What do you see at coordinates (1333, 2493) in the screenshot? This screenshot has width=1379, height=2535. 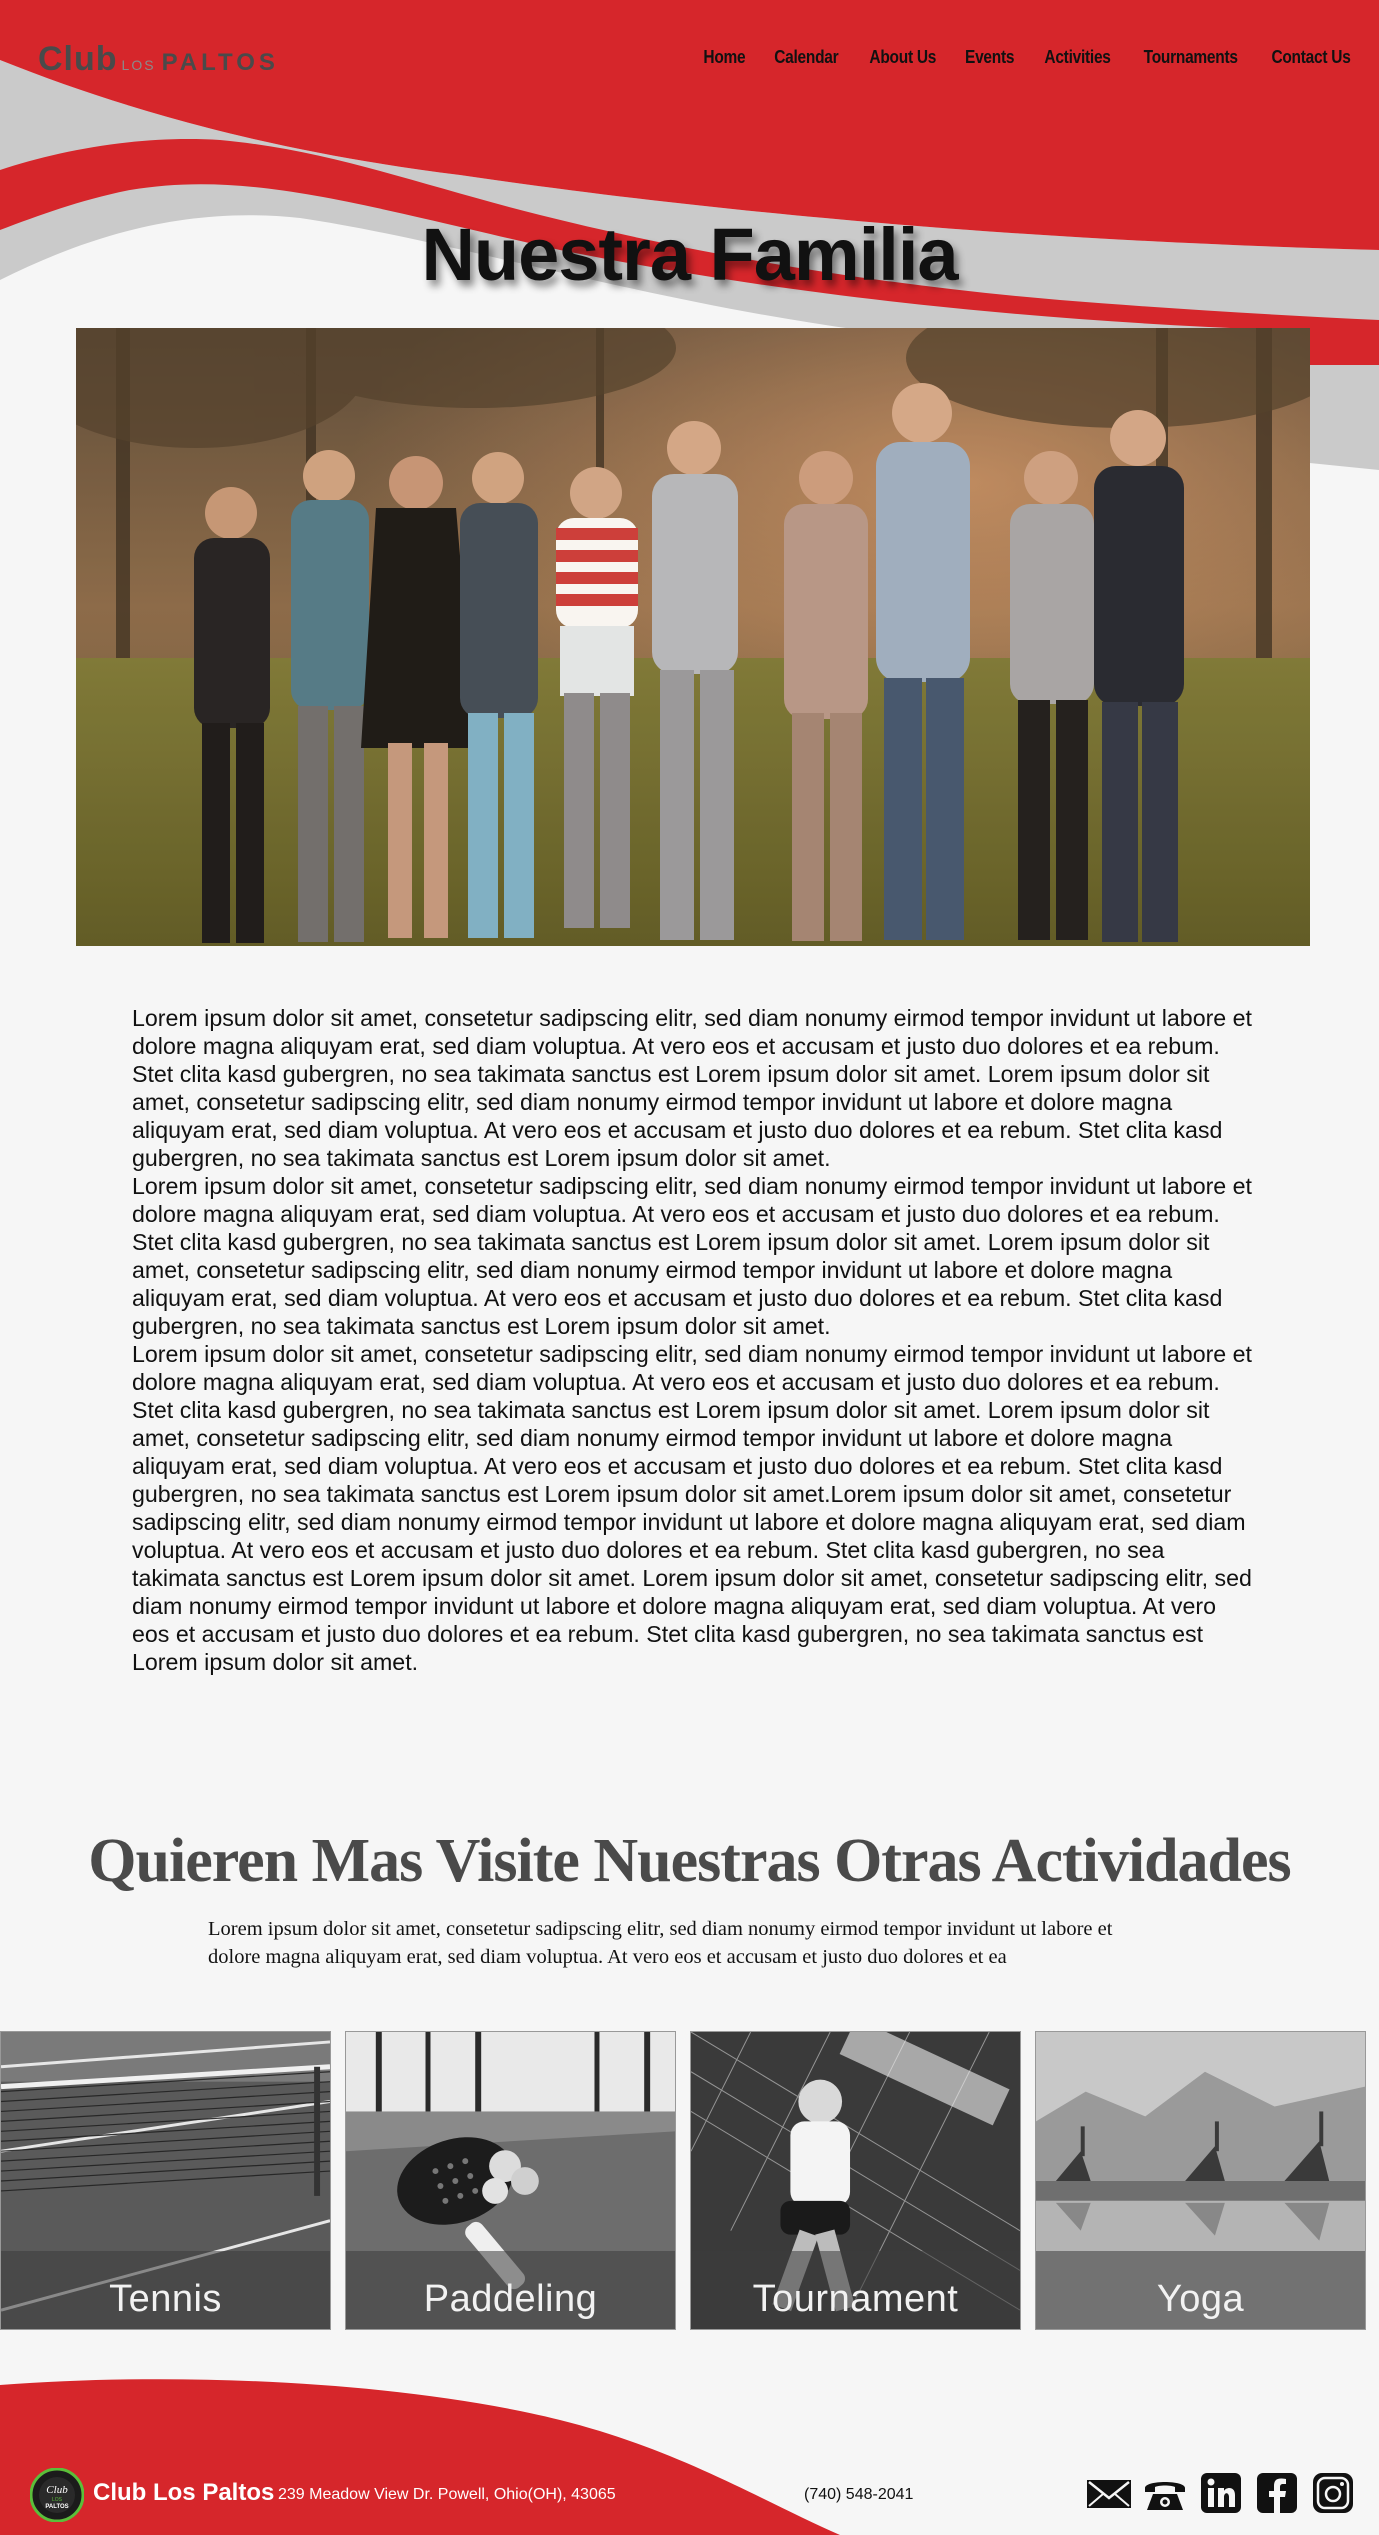 I see `instagram-icon` at bounding box center [1333, 2493].